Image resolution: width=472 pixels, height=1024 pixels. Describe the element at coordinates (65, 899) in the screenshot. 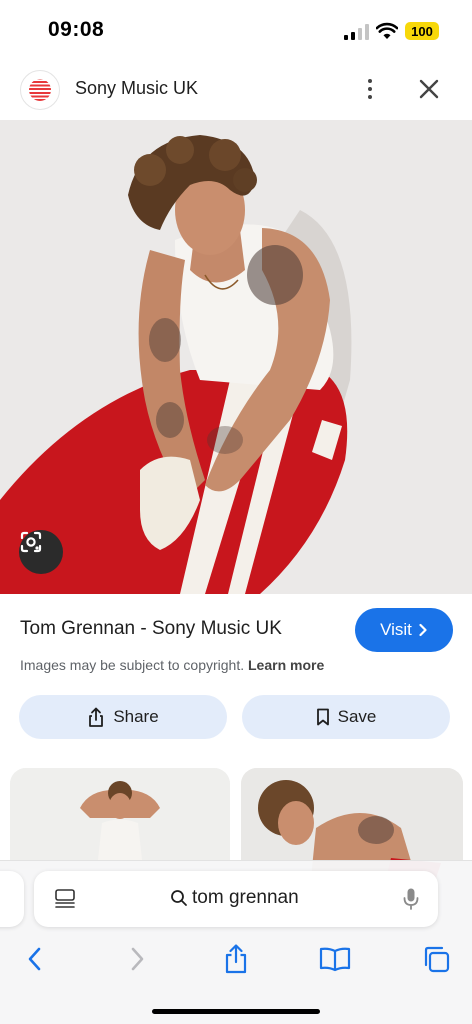

I see `tab-overview-icon` at that location.